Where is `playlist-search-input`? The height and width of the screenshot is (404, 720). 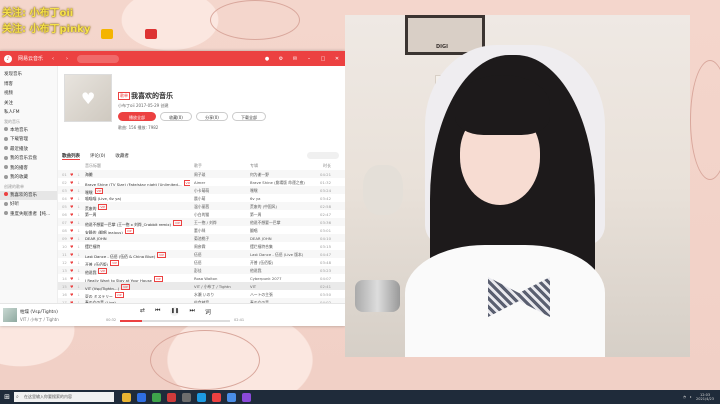 playlist-search-input is located at coordinates (323, 155).